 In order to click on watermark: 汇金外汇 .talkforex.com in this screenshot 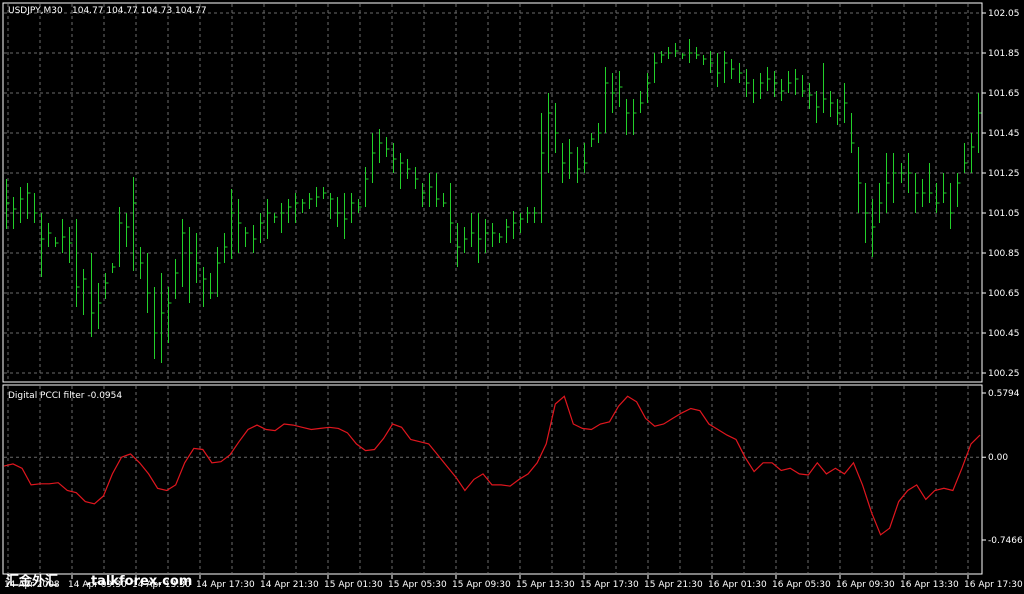, I will do `click(99, 581)`.